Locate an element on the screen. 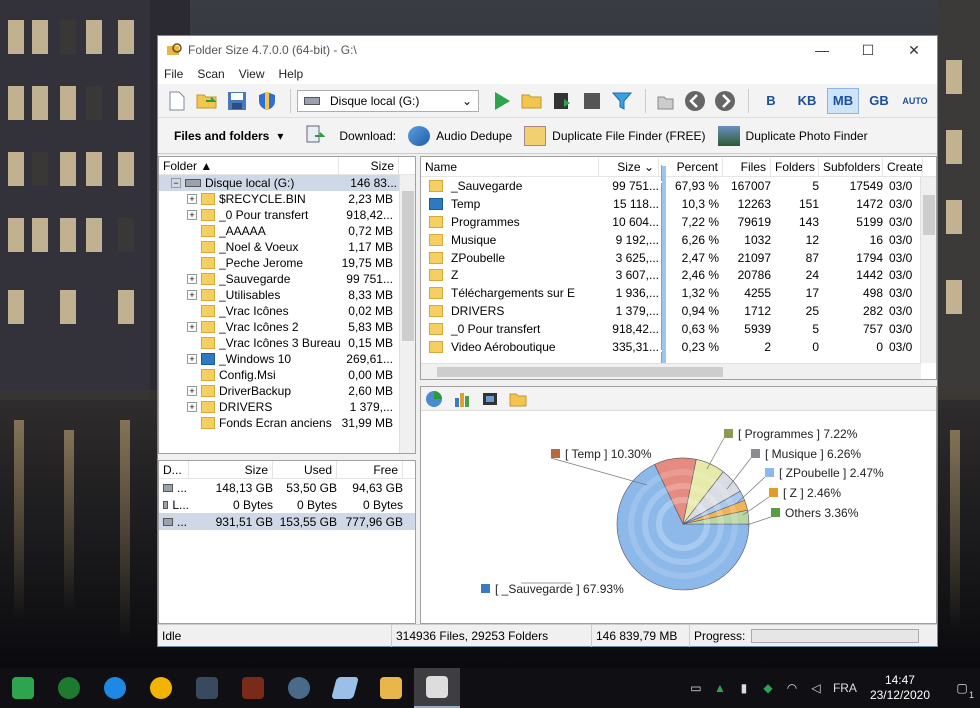  forward-arrow-icon is located at coordinates (725, 101).